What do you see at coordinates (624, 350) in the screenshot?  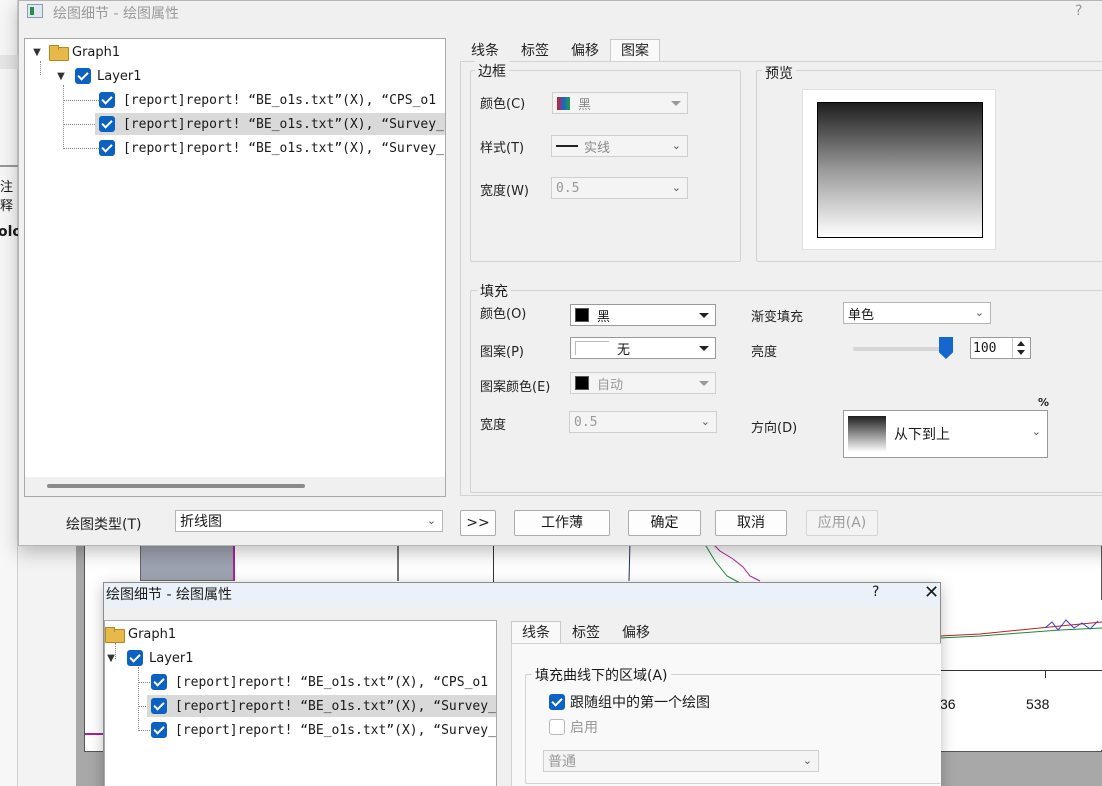 I see `fill-pattern-value: 无` at bounding box center [624, 350].